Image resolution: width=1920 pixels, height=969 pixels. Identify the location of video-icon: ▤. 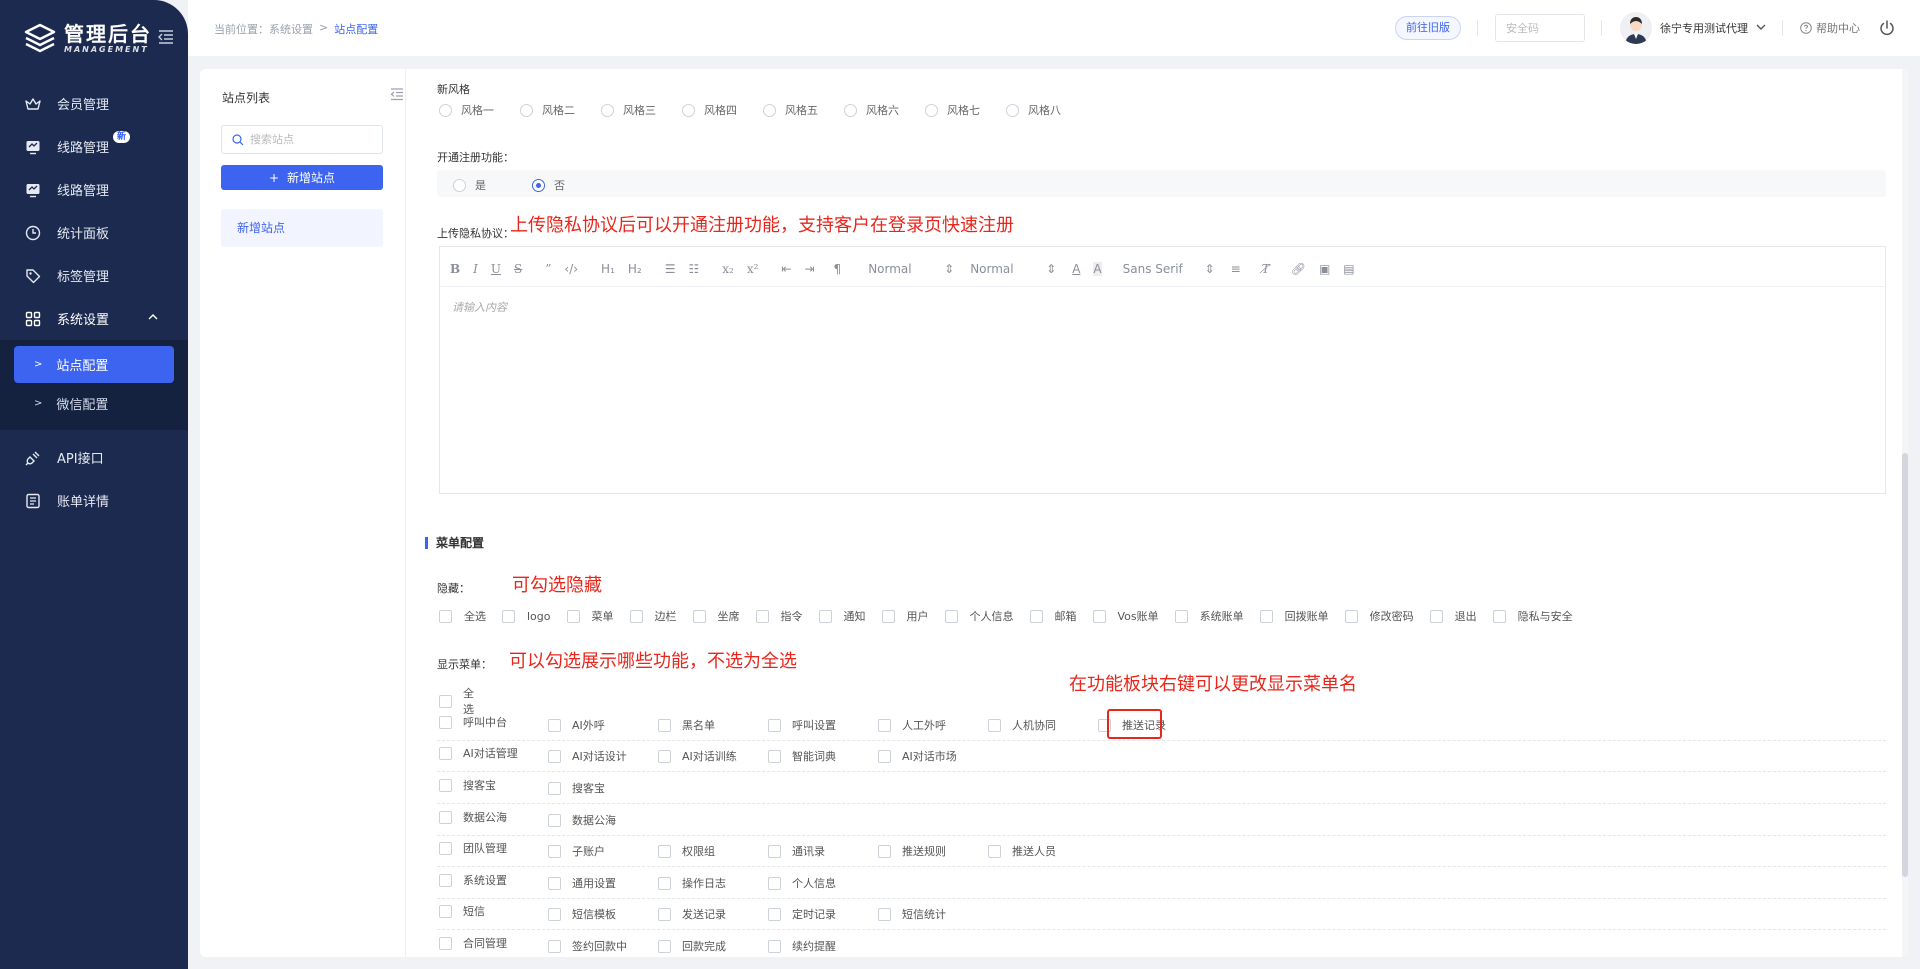
(1348, 269).